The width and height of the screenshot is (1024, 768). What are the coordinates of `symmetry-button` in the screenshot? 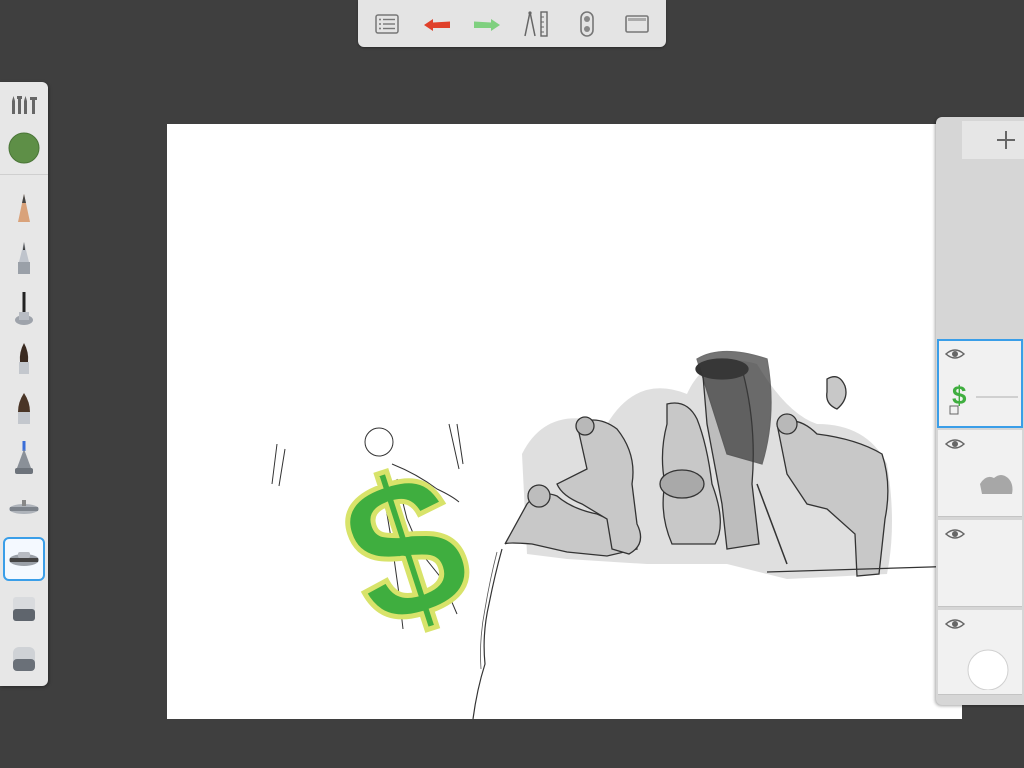 It's located at (587, 24).